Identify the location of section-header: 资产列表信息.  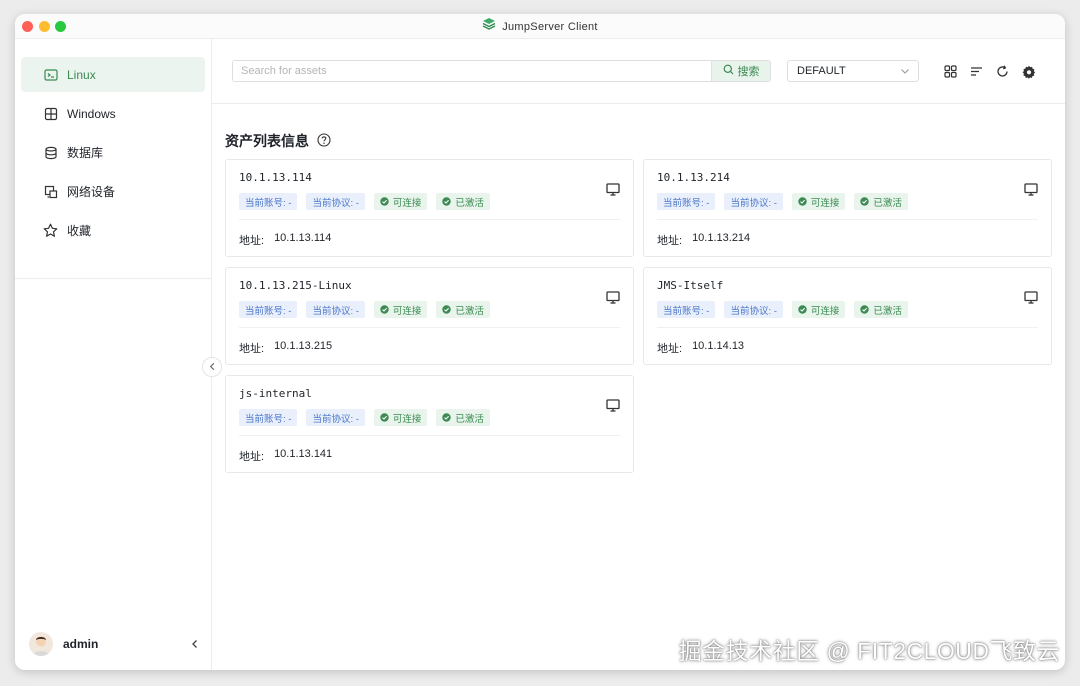
(278, 141).